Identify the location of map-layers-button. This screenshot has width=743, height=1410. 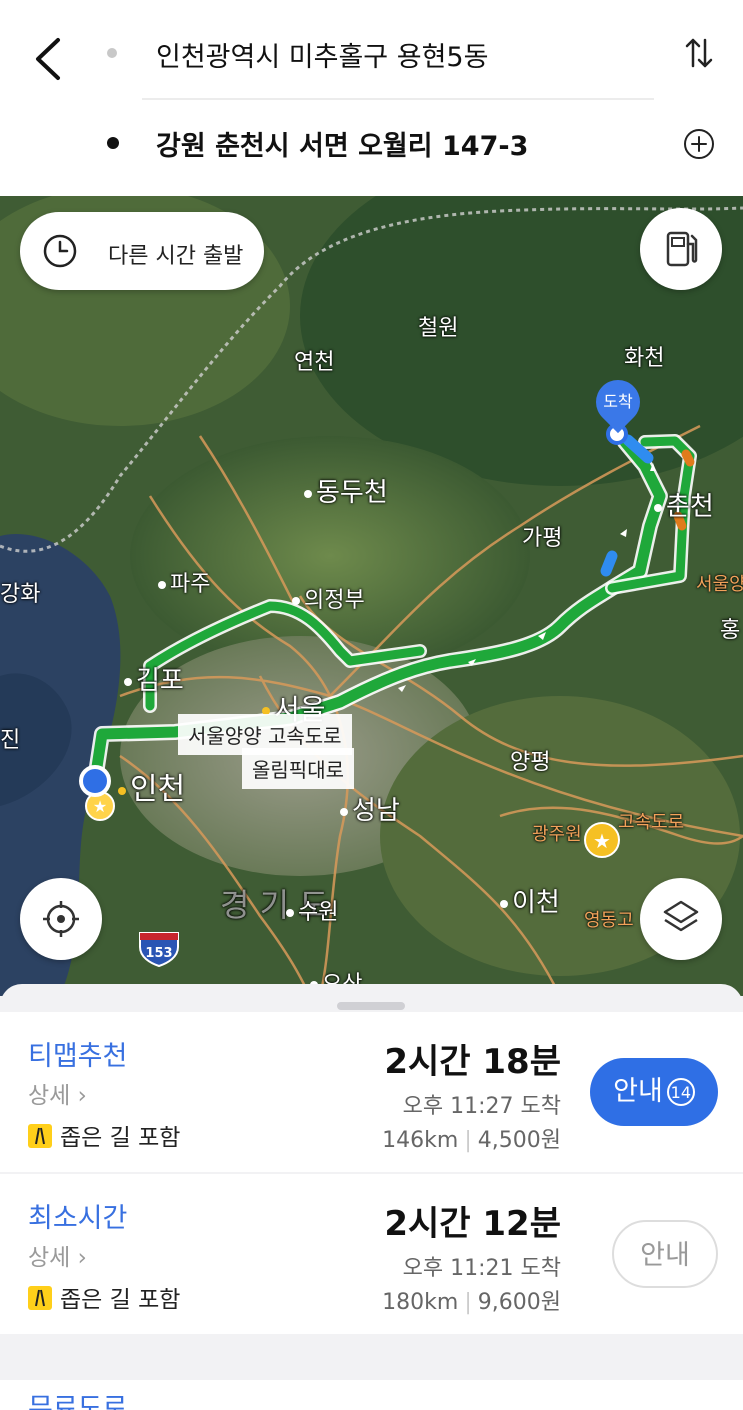
(681, 919).